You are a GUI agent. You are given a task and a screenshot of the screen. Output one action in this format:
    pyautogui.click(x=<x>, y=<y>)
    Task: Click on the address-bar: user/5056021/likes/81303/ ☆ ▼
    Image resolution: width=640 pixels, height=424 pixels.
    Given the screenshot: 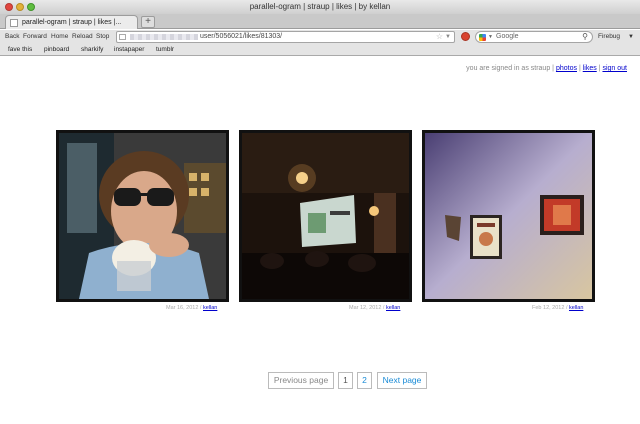 What is the action you would take?
    pyautogui.click(x=285, y=37)
    